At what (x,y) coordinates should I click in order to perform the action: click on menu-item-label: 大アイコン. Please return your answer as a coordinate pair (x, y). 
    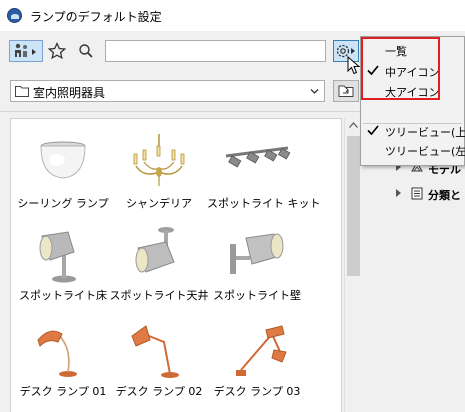
    Looking at the image, I should click on (412, 92).